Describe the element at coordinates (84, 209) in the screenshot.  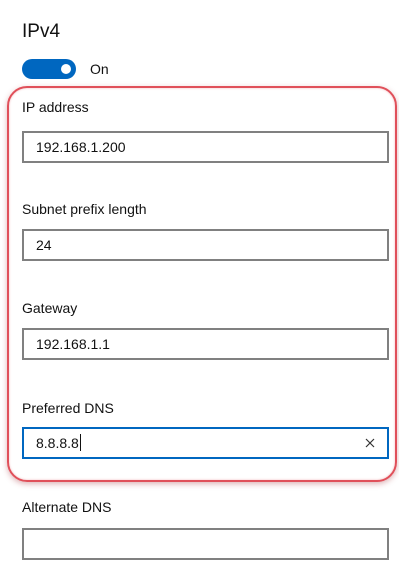
I see `subnet-prefix-length-label: Subnet prefix length` at that location.